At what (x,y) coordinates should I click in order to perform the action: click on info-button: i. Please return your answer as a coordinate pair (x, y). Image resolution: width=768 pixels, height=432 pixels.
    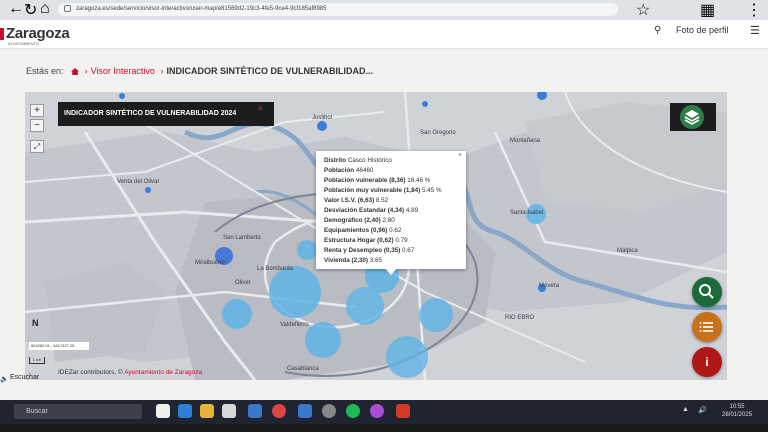
    Looking at the image, I should click on (707, 362).